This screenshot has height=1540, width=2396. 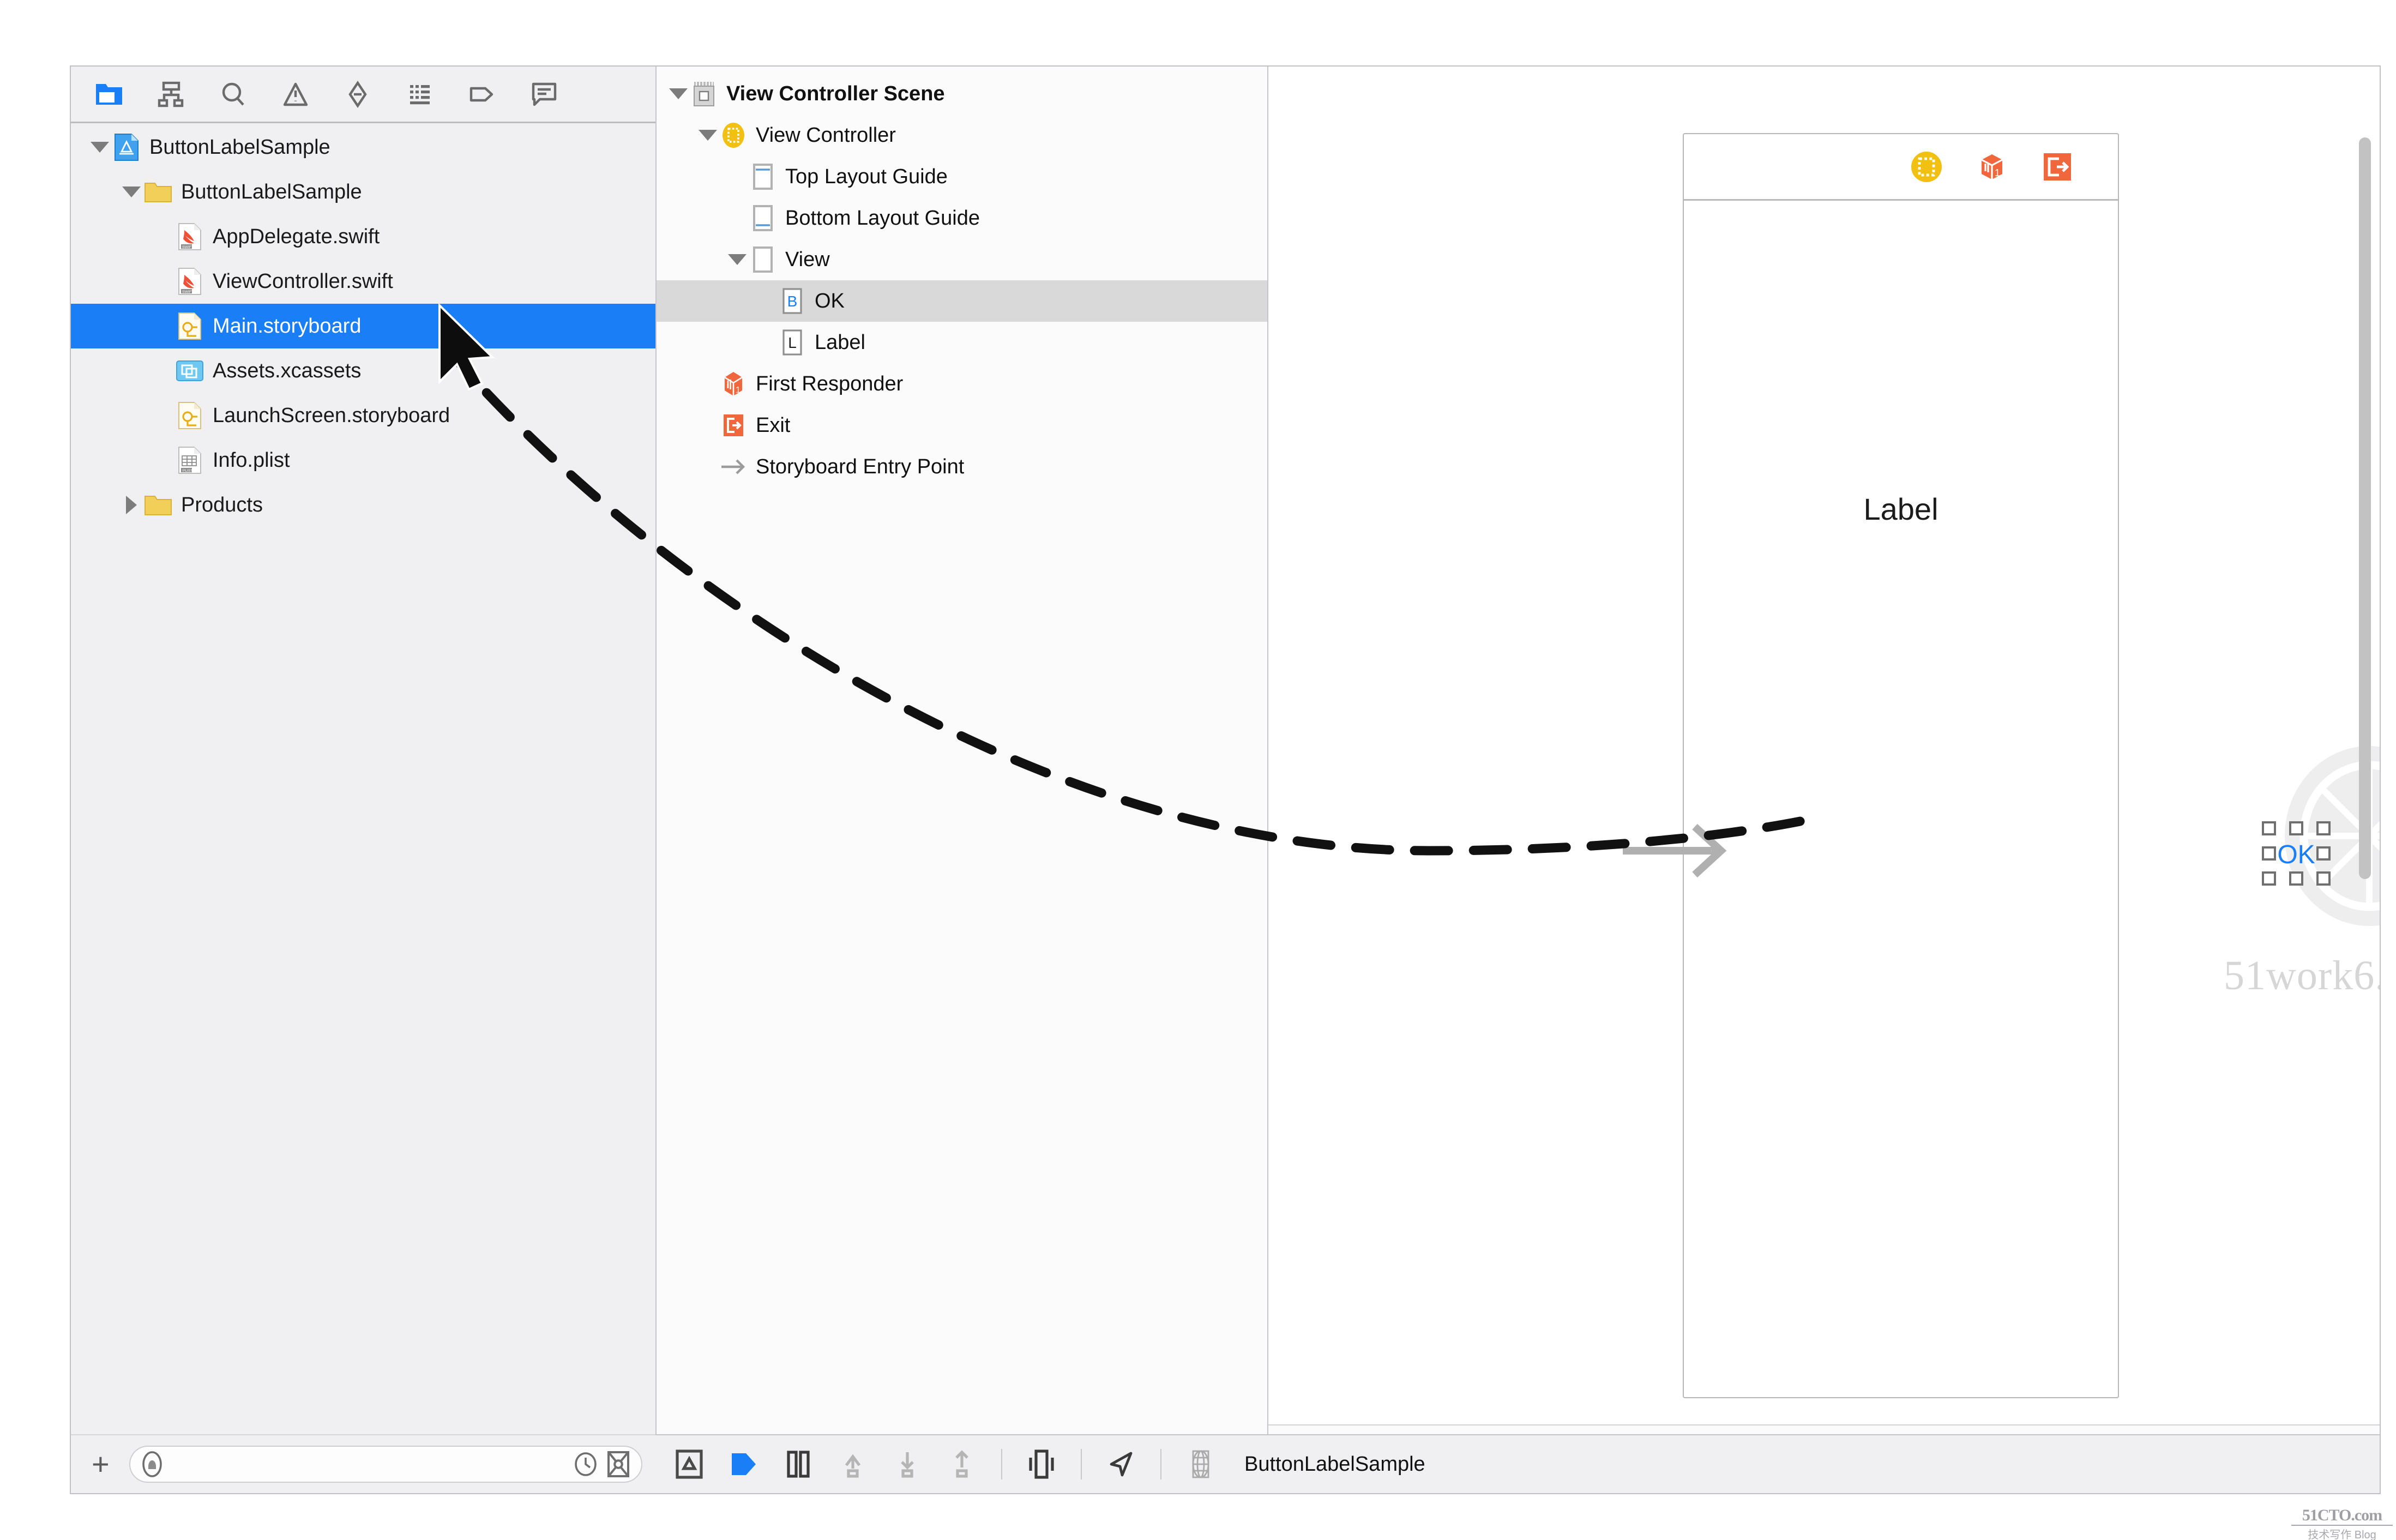 What do you see at coordinates (1901, 509) in the screenshot?
I see `label-preview: Label` at bounding box center [1901, 509].